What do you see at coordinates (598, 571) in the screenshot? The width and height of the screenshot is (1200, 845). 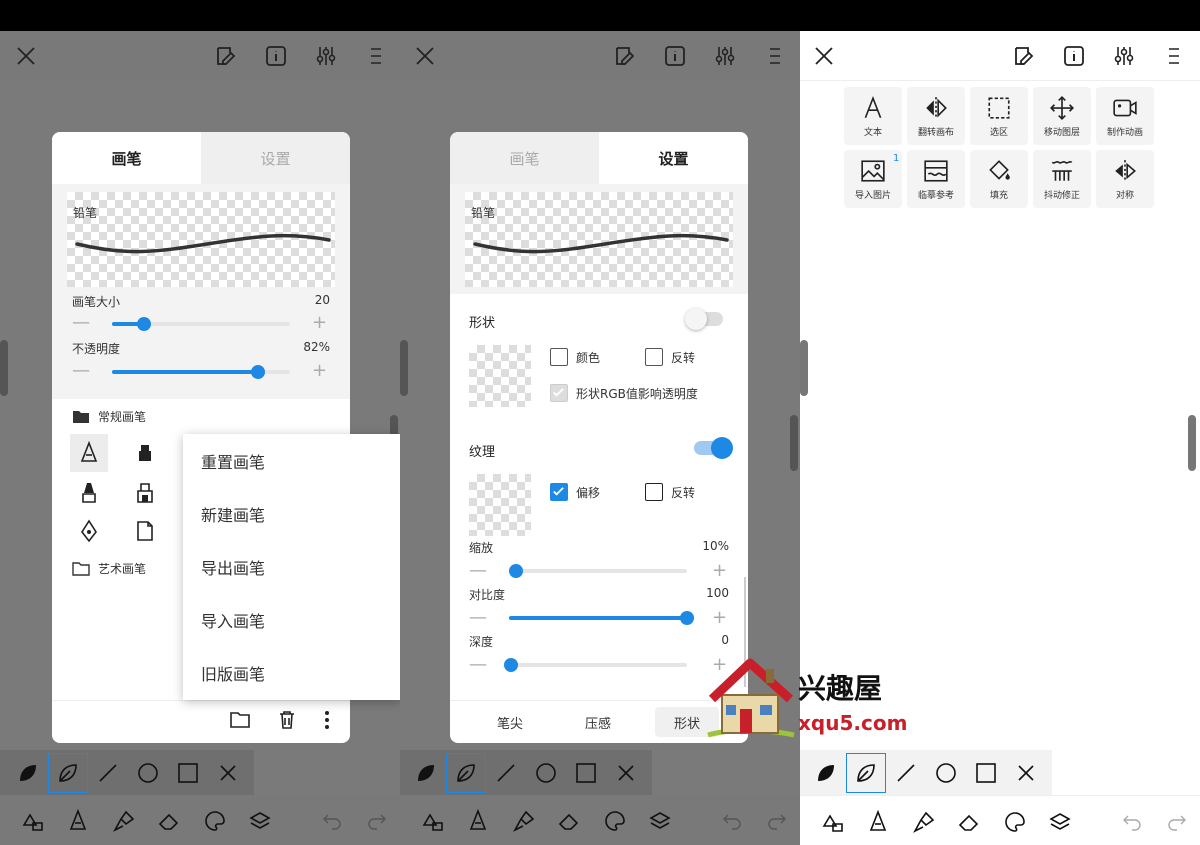 I see `scale-slider` at bounding box center [598, 571].